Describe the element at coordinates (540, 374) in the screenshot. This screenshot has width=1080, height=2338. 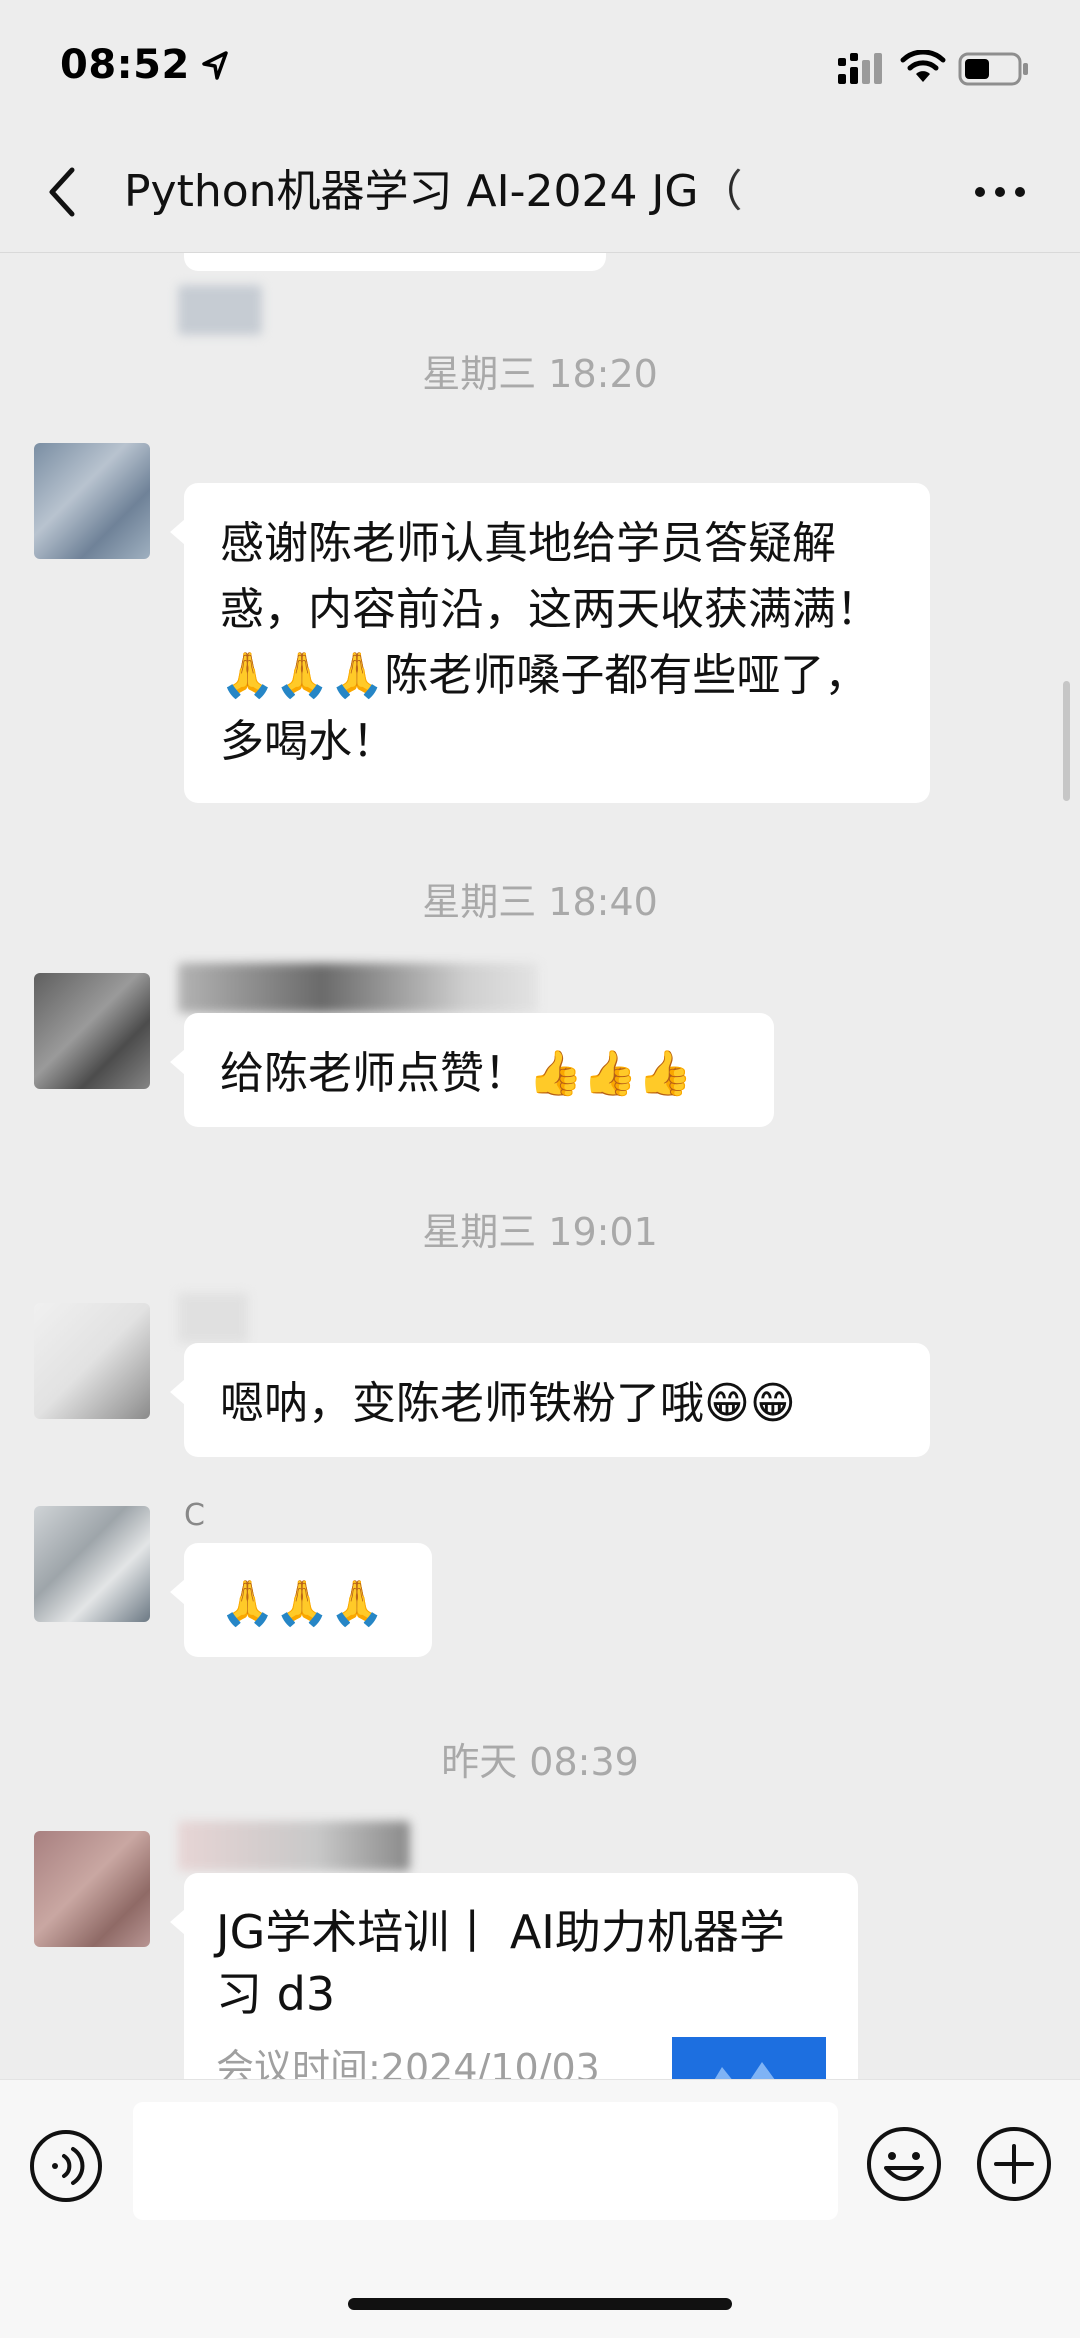
I see `timestamp: 星期三 18:20` at that location.